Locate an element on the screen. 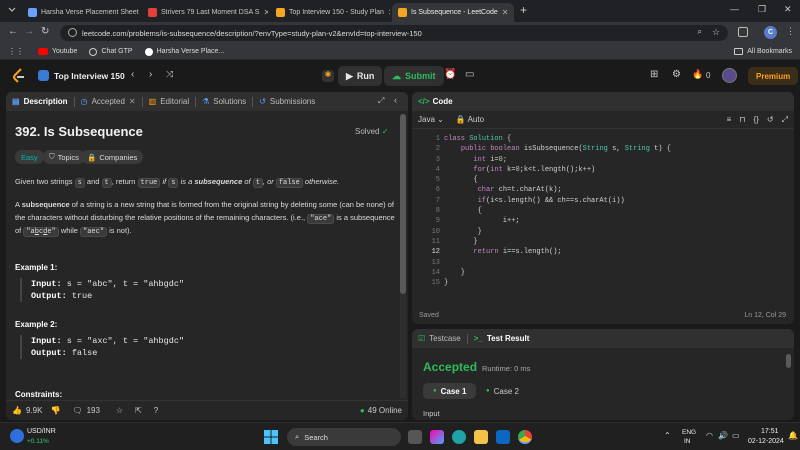 This screenshot has height=450, width=800. volume-icon: 🔊 is located at coordinates (723, 435).